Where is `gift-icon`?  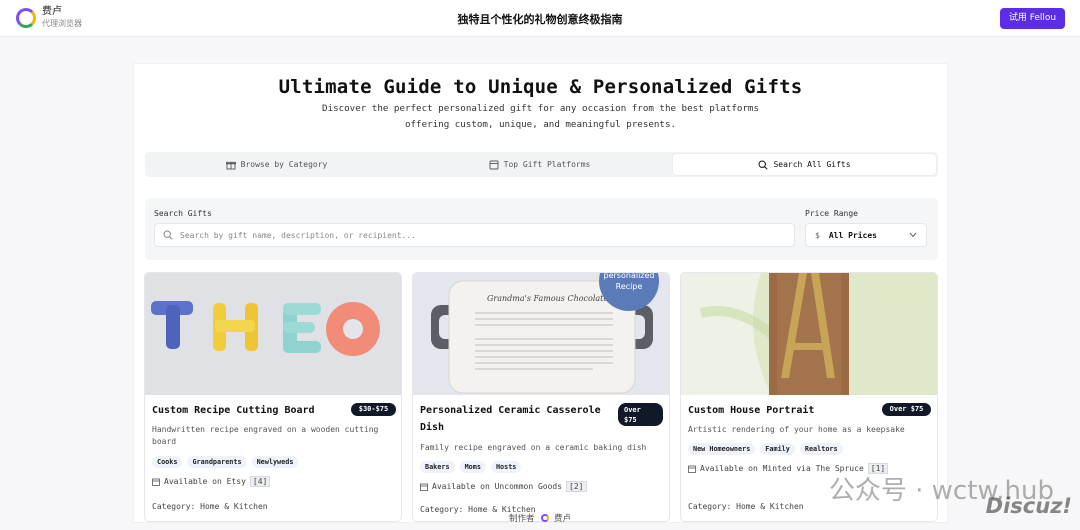 gift-icon is located at coordinates (230, 165).